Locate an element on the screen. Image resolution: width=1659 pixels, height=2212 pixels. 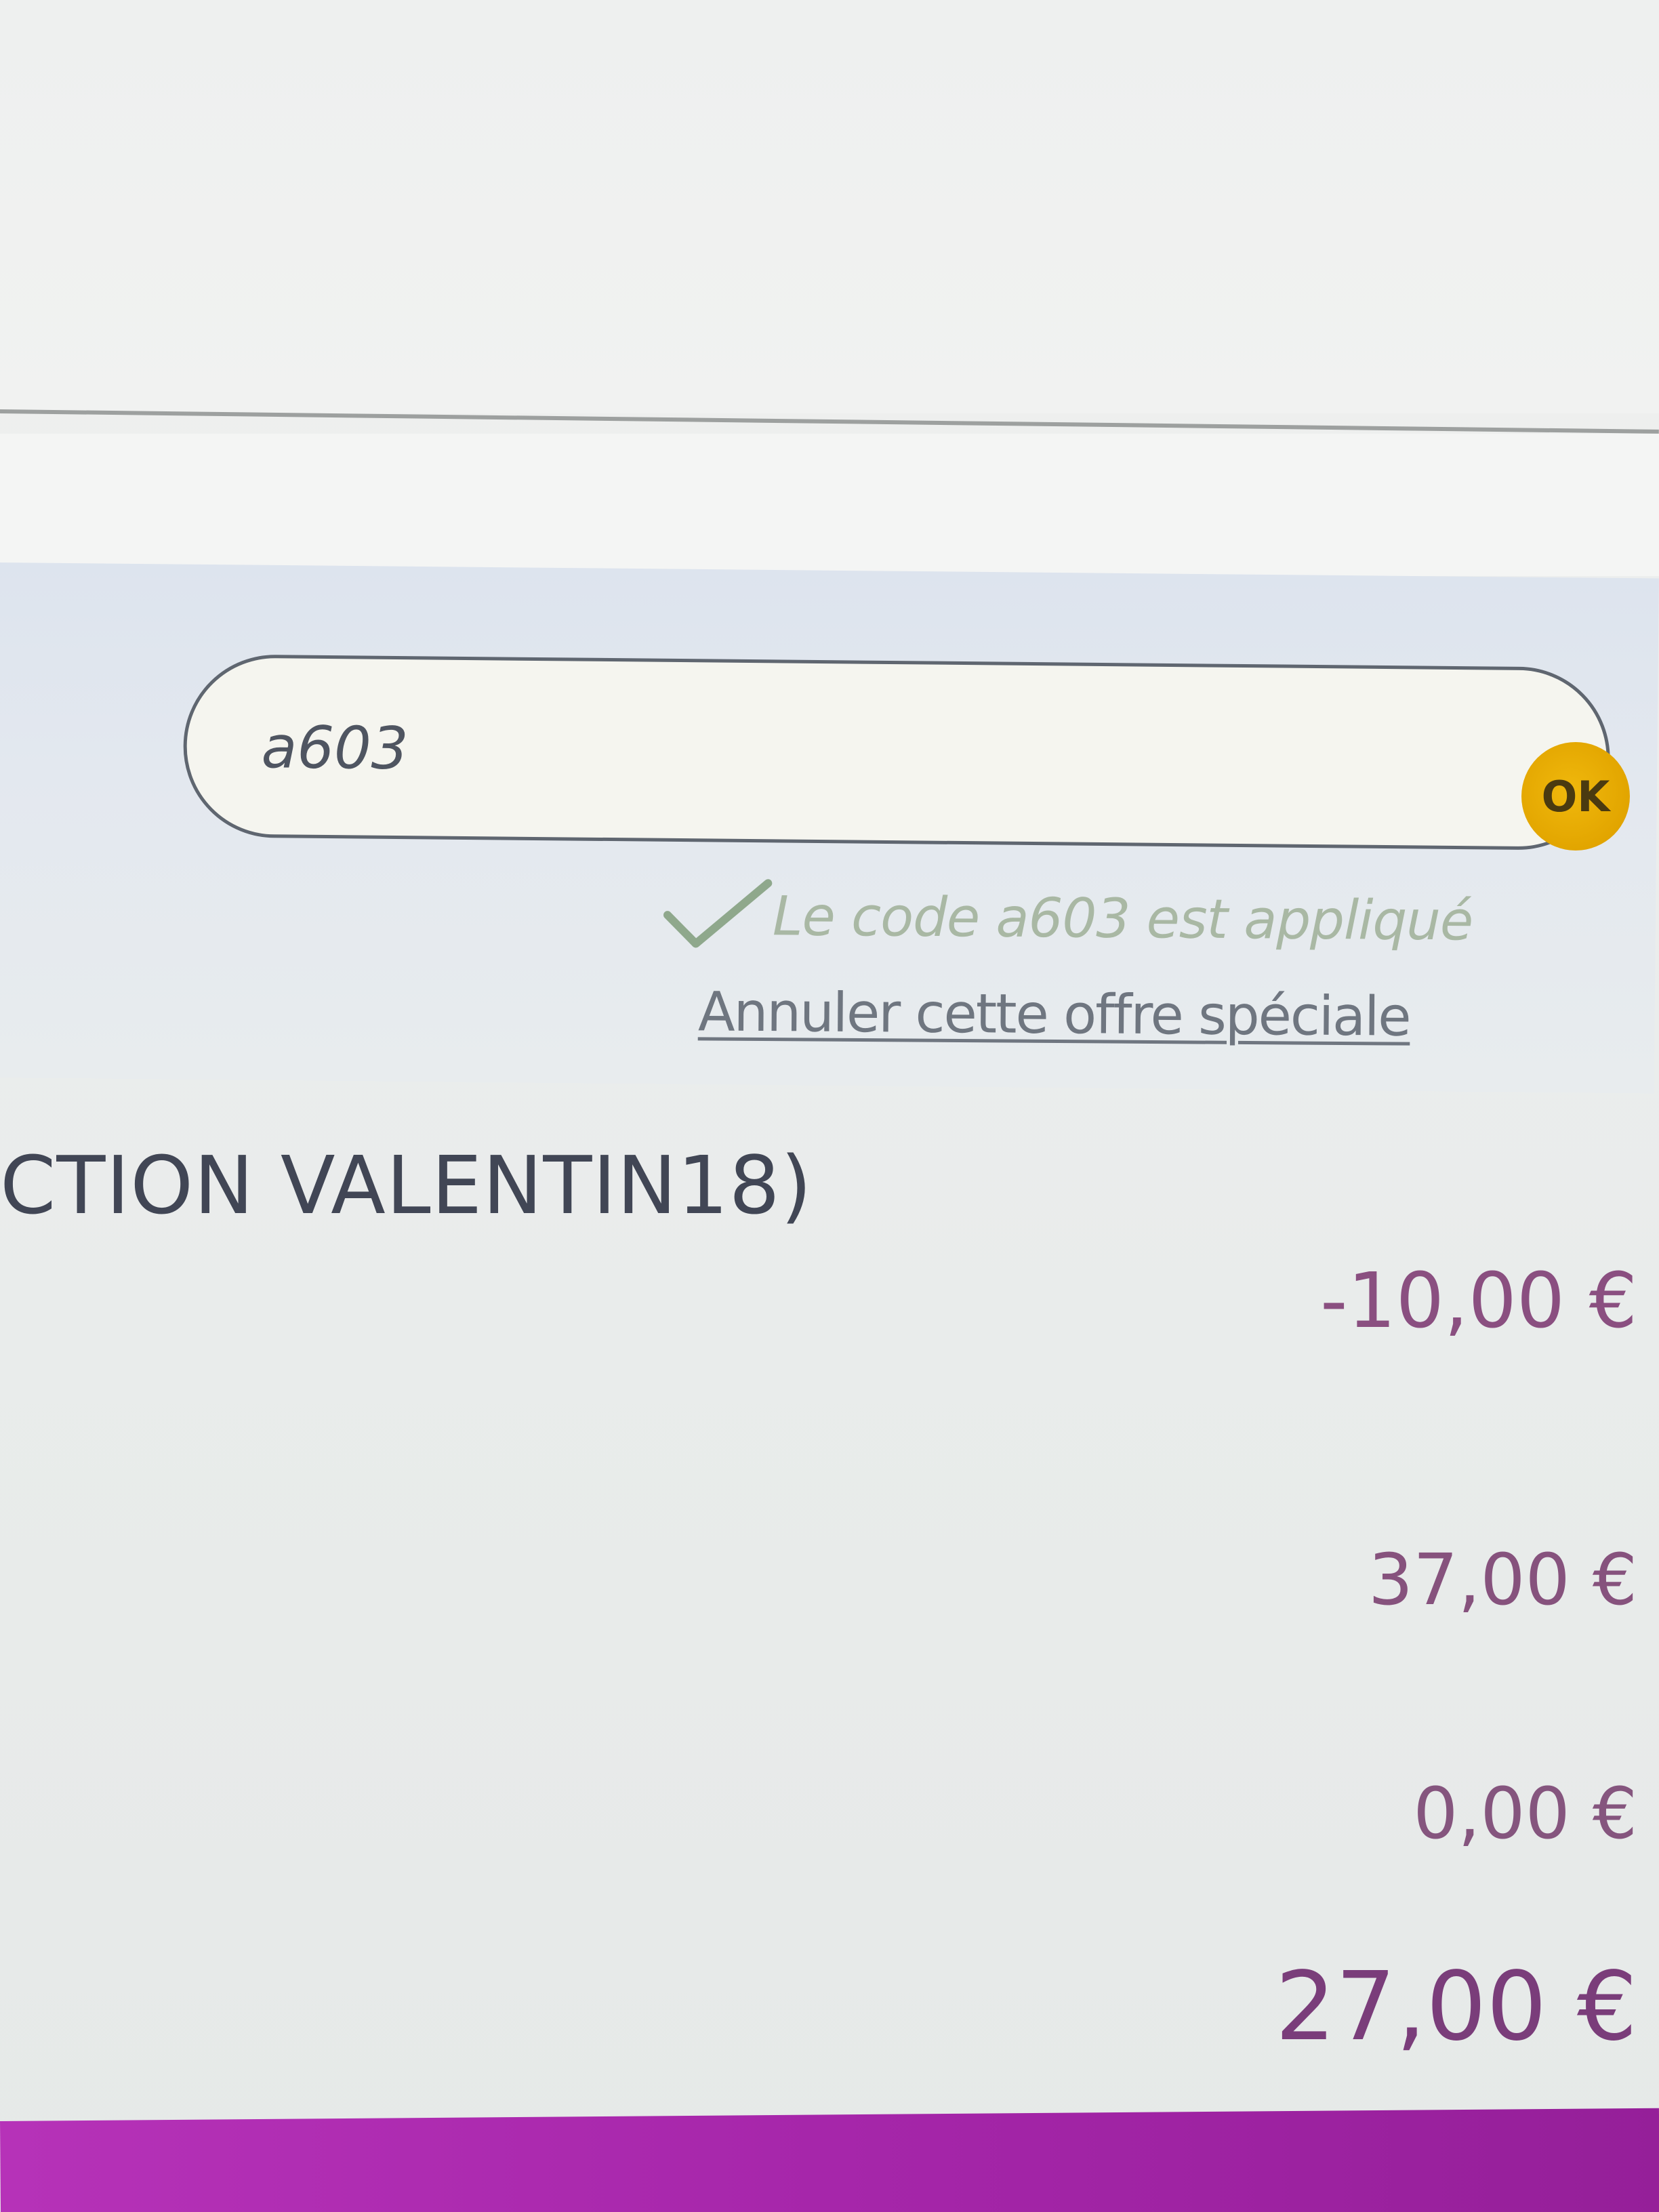
apply-code-button: OK is located at coordinates (1575, 796).